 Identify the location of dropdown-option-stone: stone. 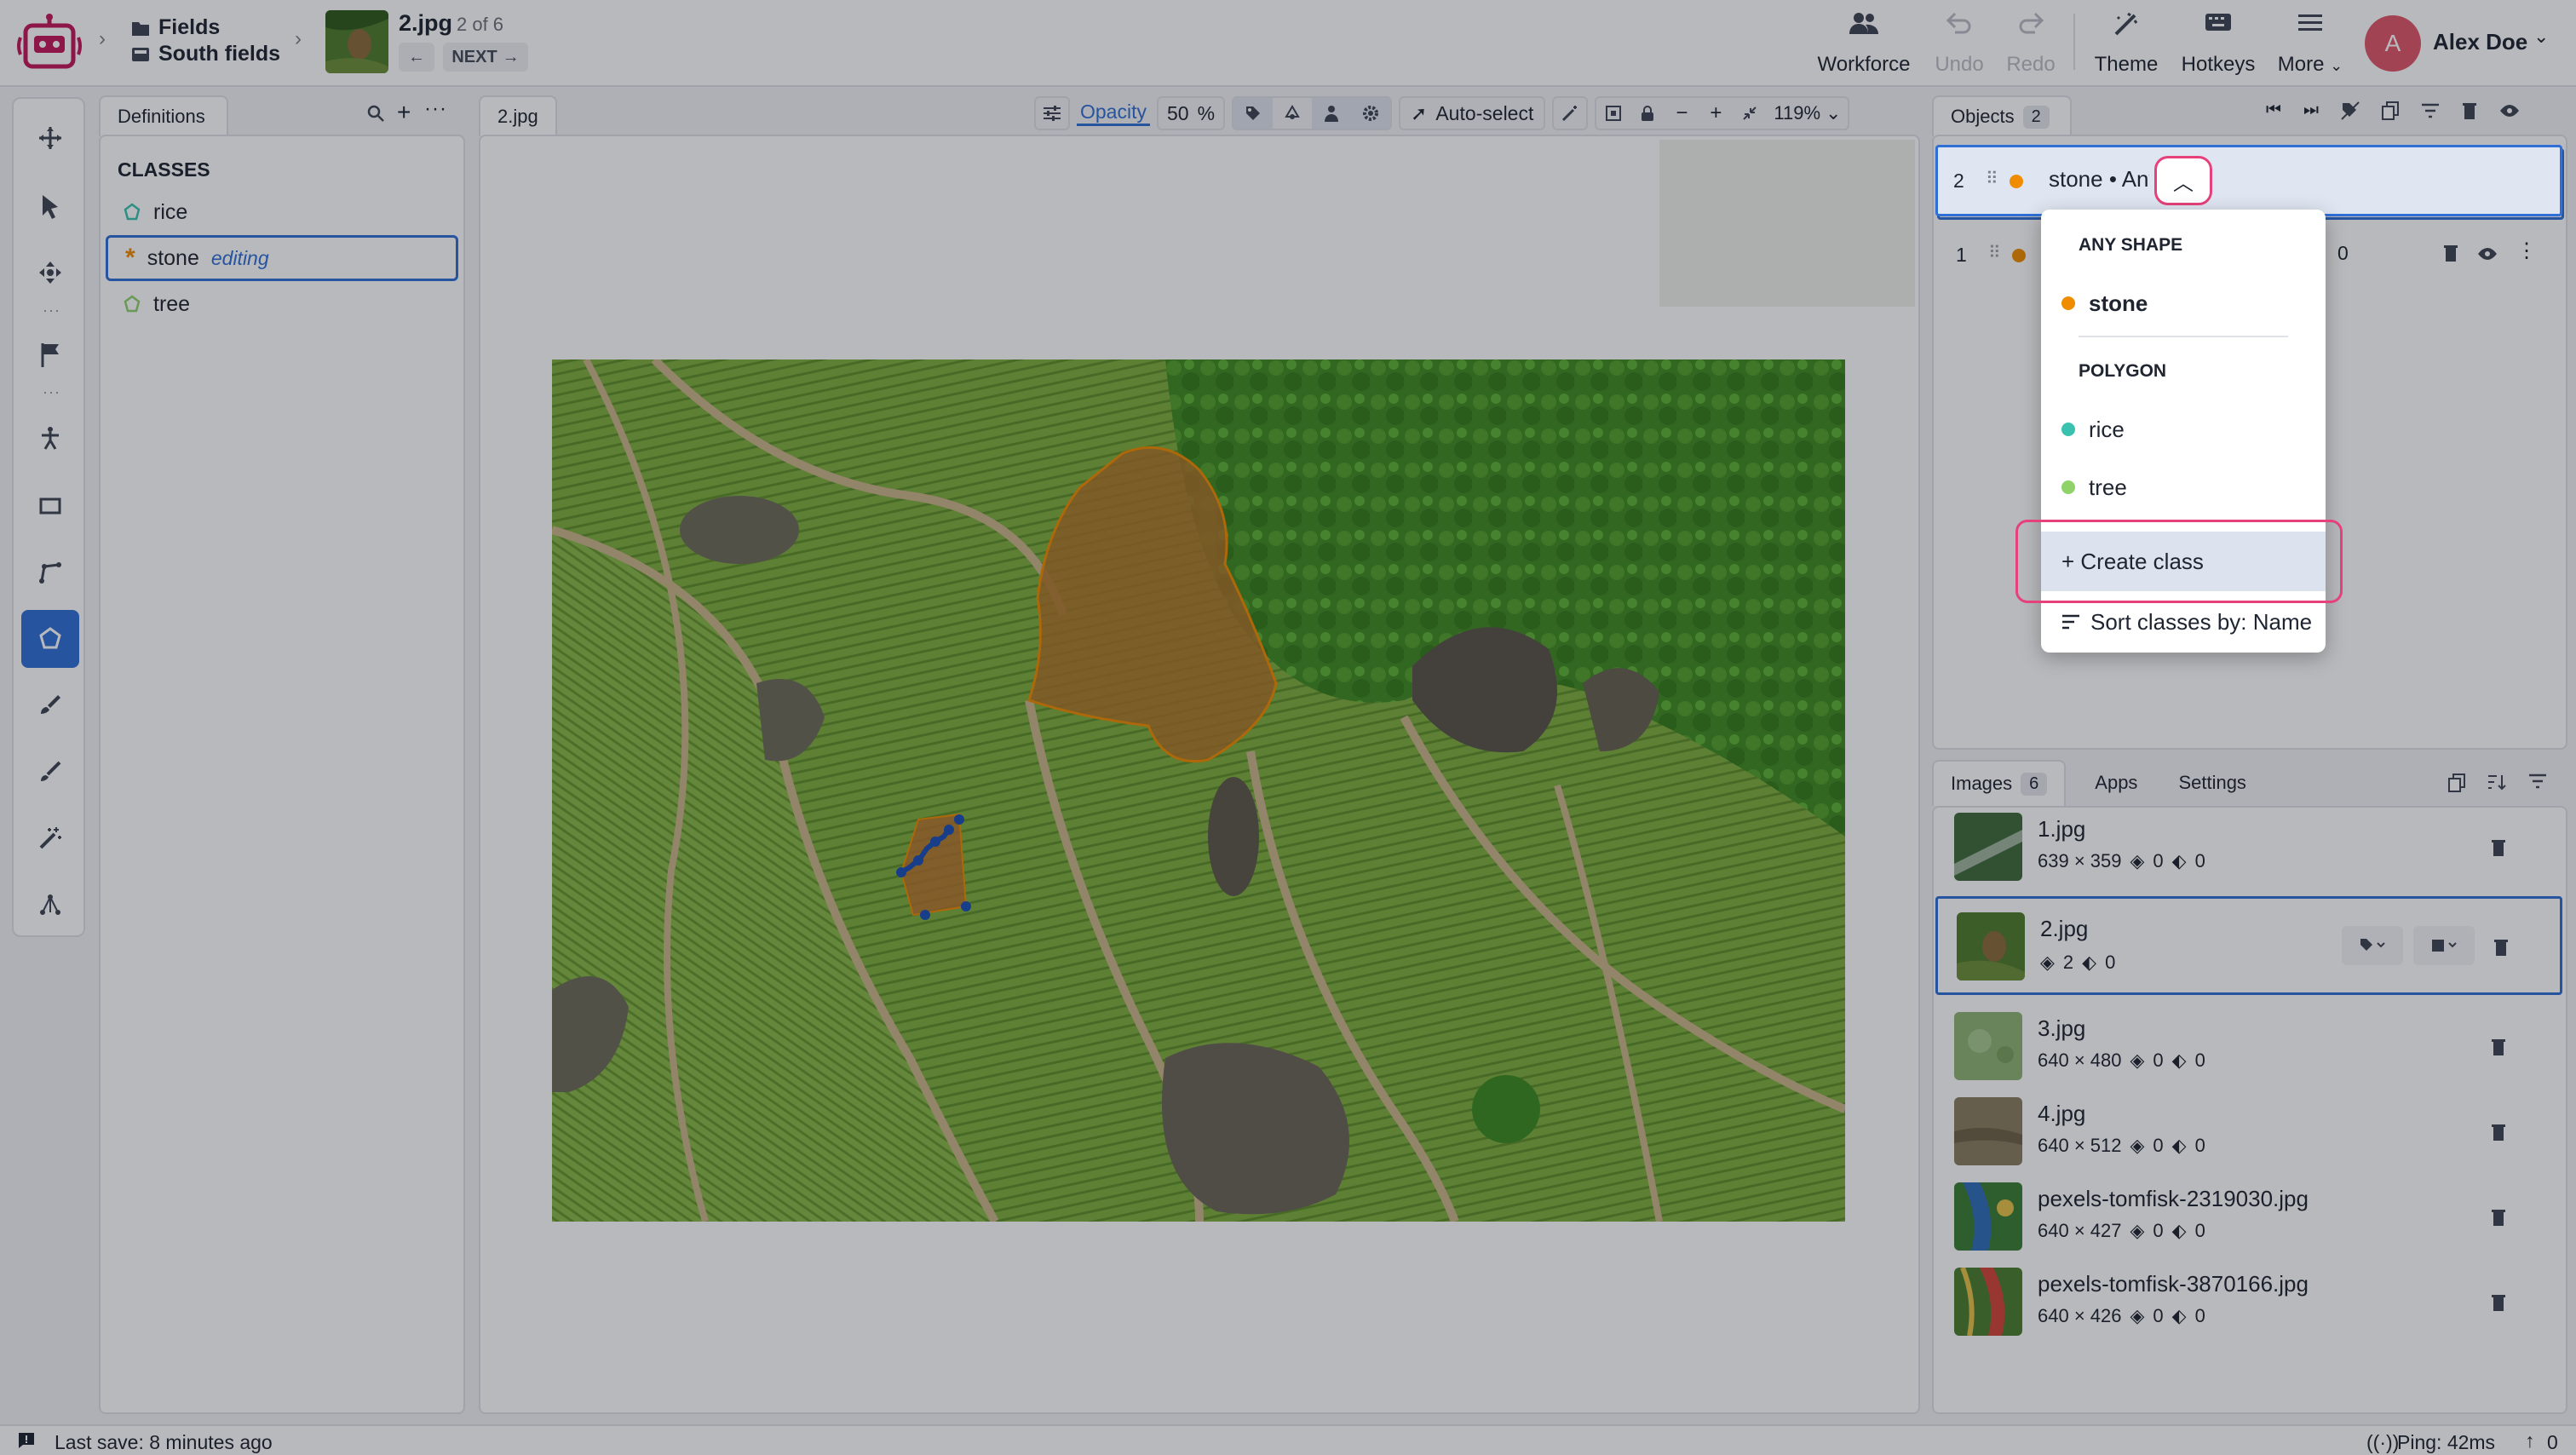
(2184, 303).